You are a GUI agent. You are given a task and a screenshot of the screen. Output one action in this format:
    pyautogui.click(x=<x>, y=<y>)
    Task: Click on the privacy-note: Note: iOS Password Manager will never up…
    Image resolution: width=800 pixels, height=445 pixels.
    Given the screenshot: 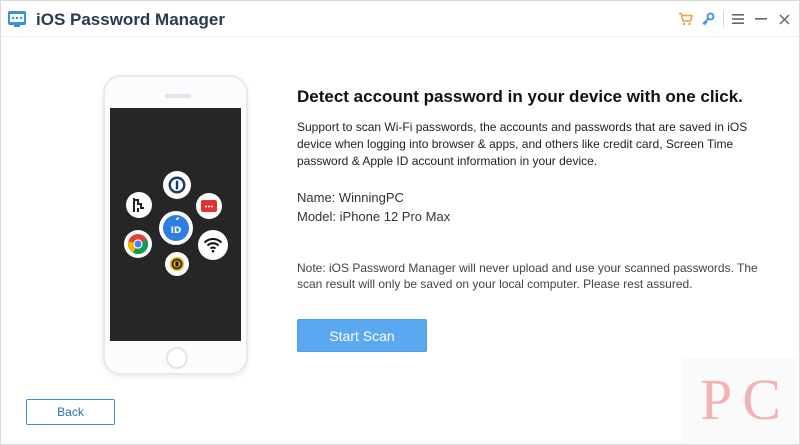 What is the action you would take?
    pyautogui.click(x=527, y=276)
    